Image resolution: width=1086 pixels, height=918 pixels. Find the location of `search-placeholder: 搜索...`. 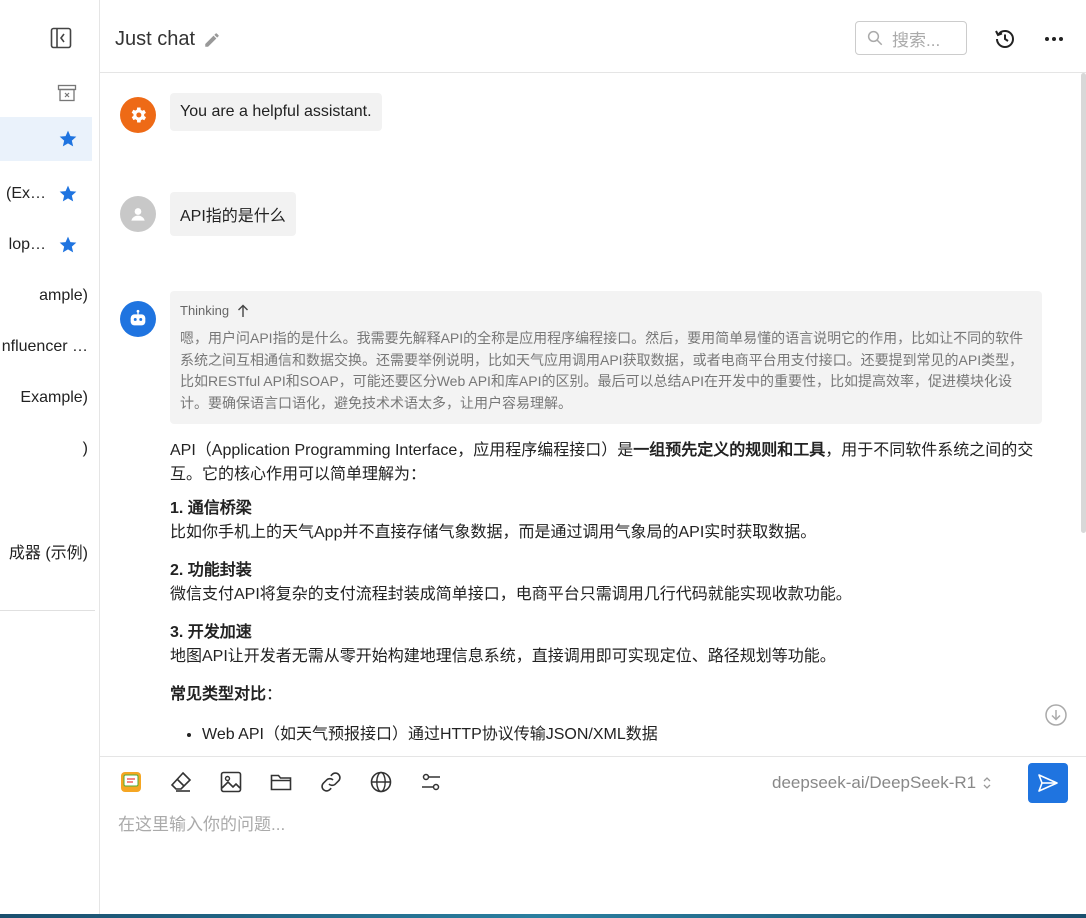

search-placeholder: 搜索... is located at coordinates (916, 40).